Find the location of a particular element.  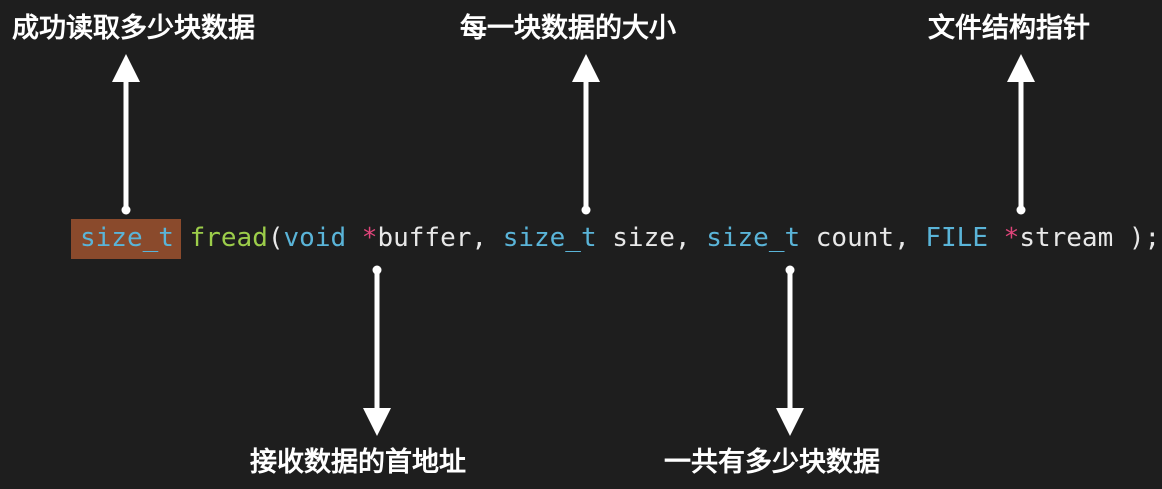

arrow-stream is located at coordinates (1021, 134).